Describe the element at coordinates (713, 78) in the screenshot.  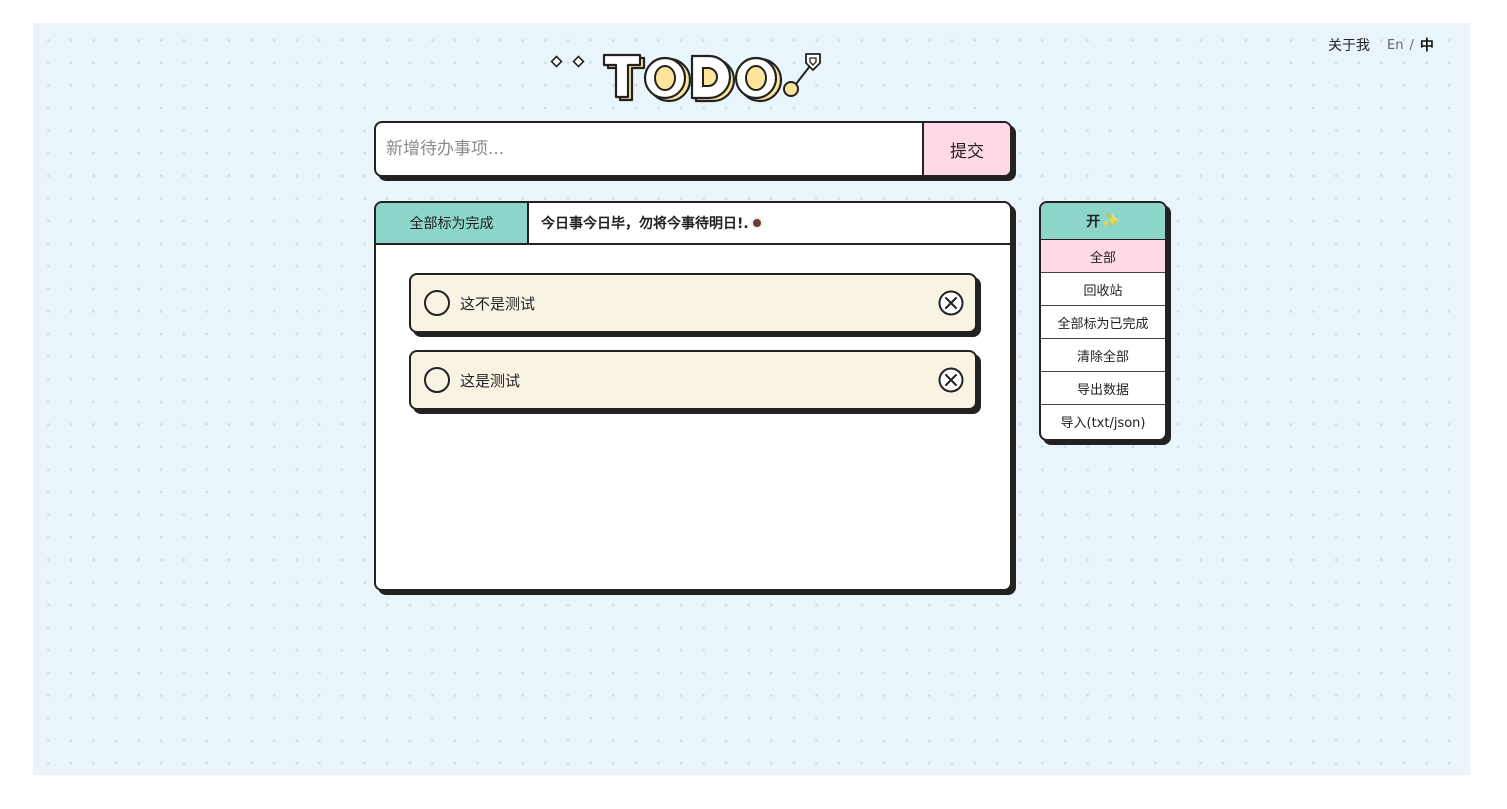
I see `logo-letter-d` at that location.